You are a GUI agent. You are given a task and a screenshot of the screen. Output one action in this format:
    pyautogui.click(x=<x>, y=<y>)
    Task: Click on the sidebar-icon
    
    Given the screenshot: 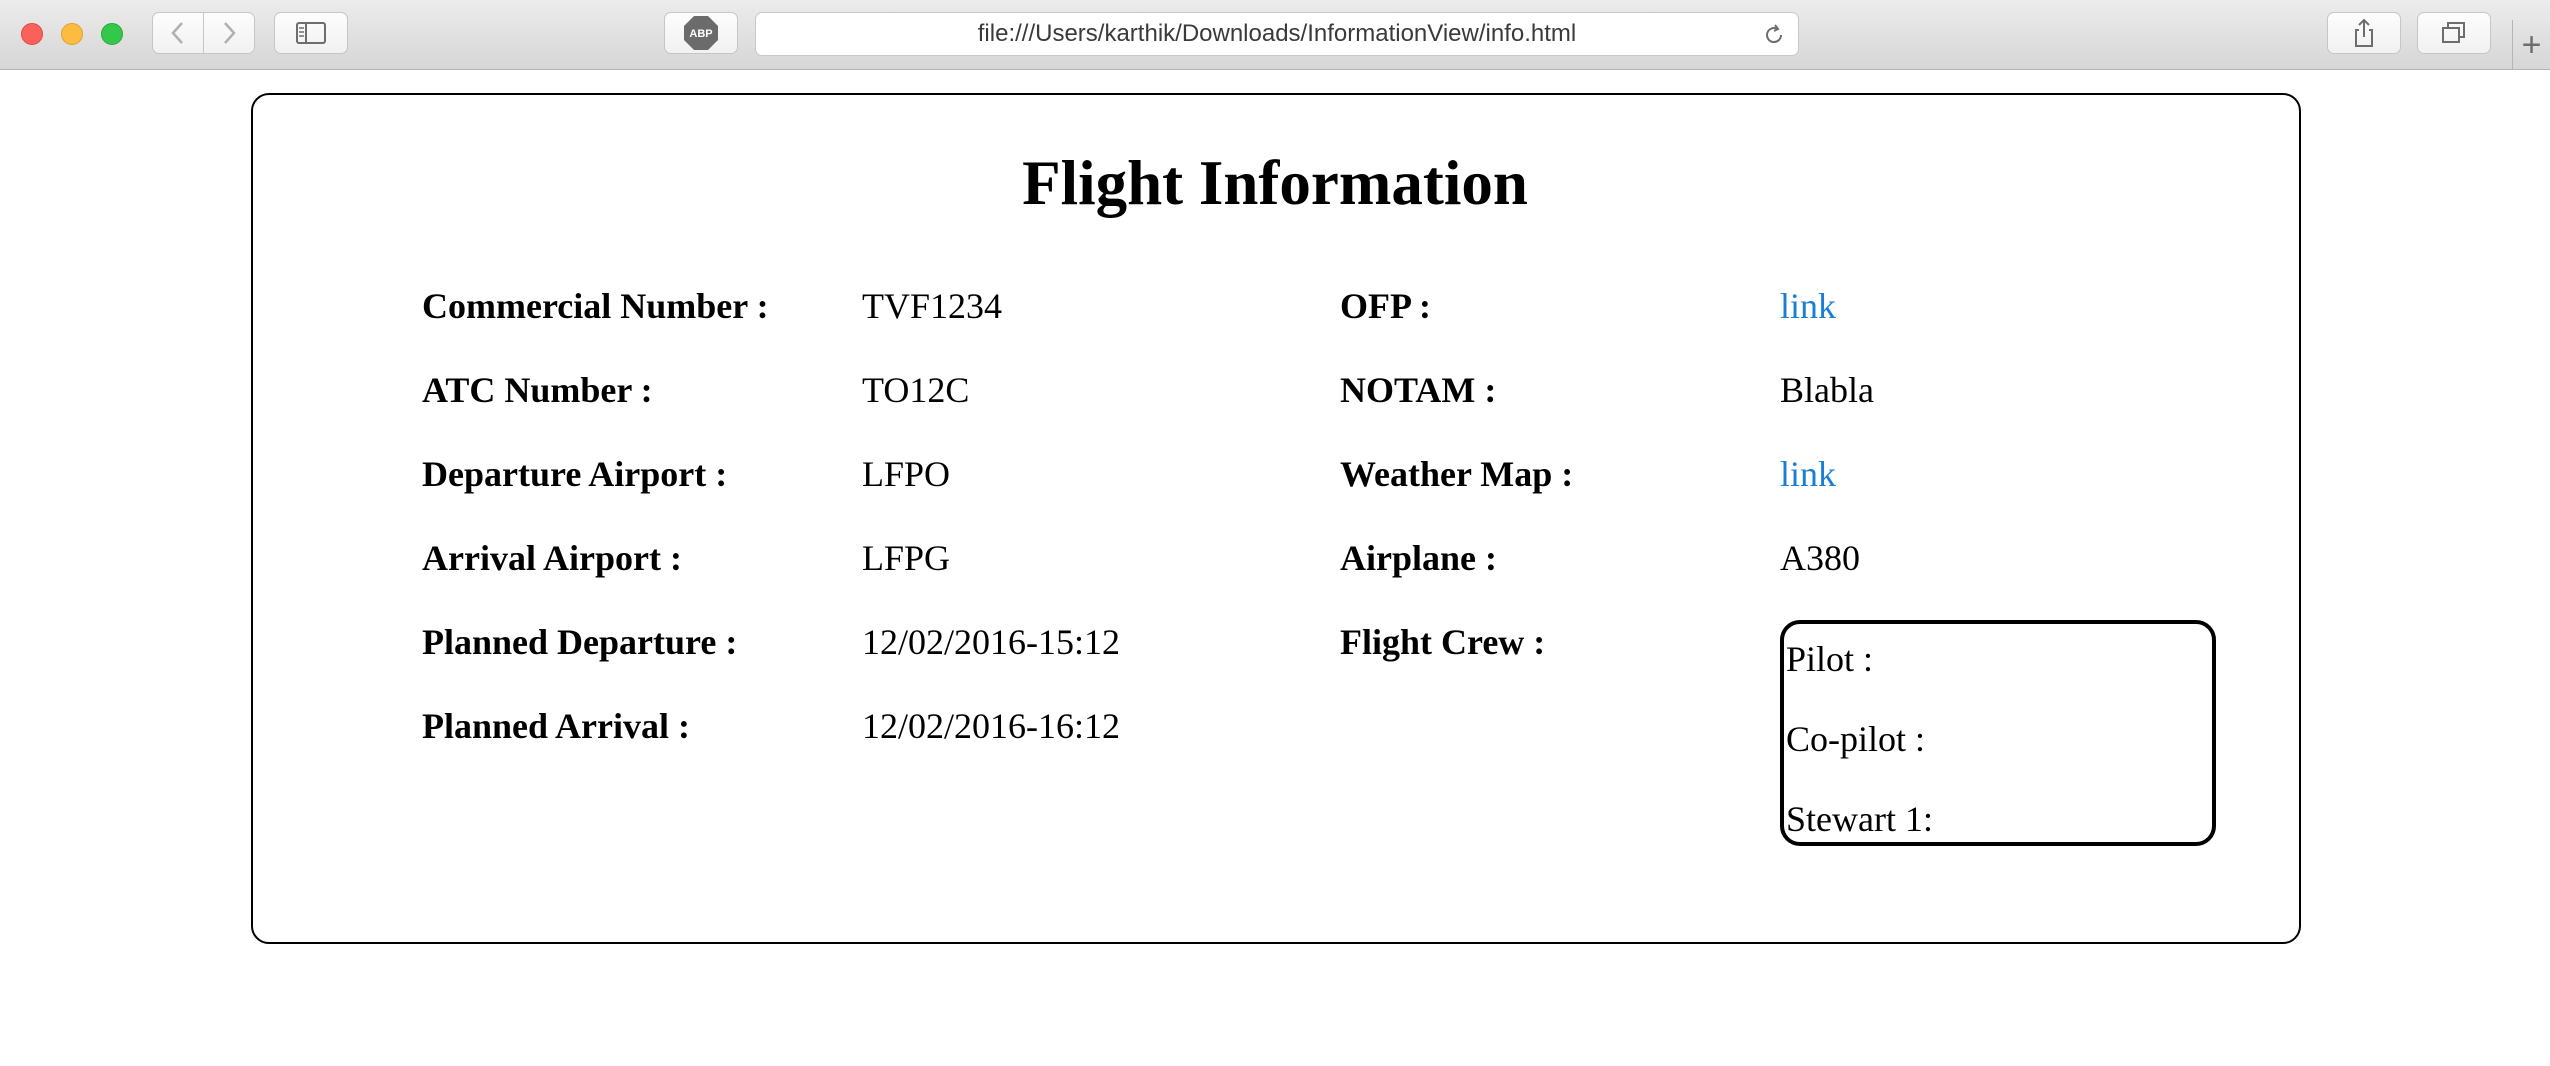 What is the action you would take?
    pyautogui.click(x=311, y=33)
    